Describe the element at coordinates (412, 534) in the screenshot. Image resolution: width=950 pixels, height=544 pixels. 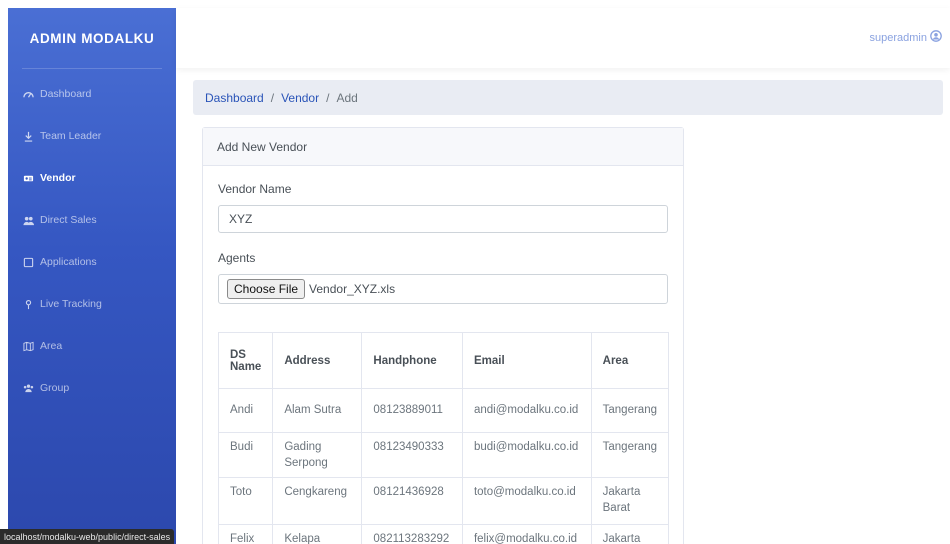
I see `table-cell: 082113283292` at that location.